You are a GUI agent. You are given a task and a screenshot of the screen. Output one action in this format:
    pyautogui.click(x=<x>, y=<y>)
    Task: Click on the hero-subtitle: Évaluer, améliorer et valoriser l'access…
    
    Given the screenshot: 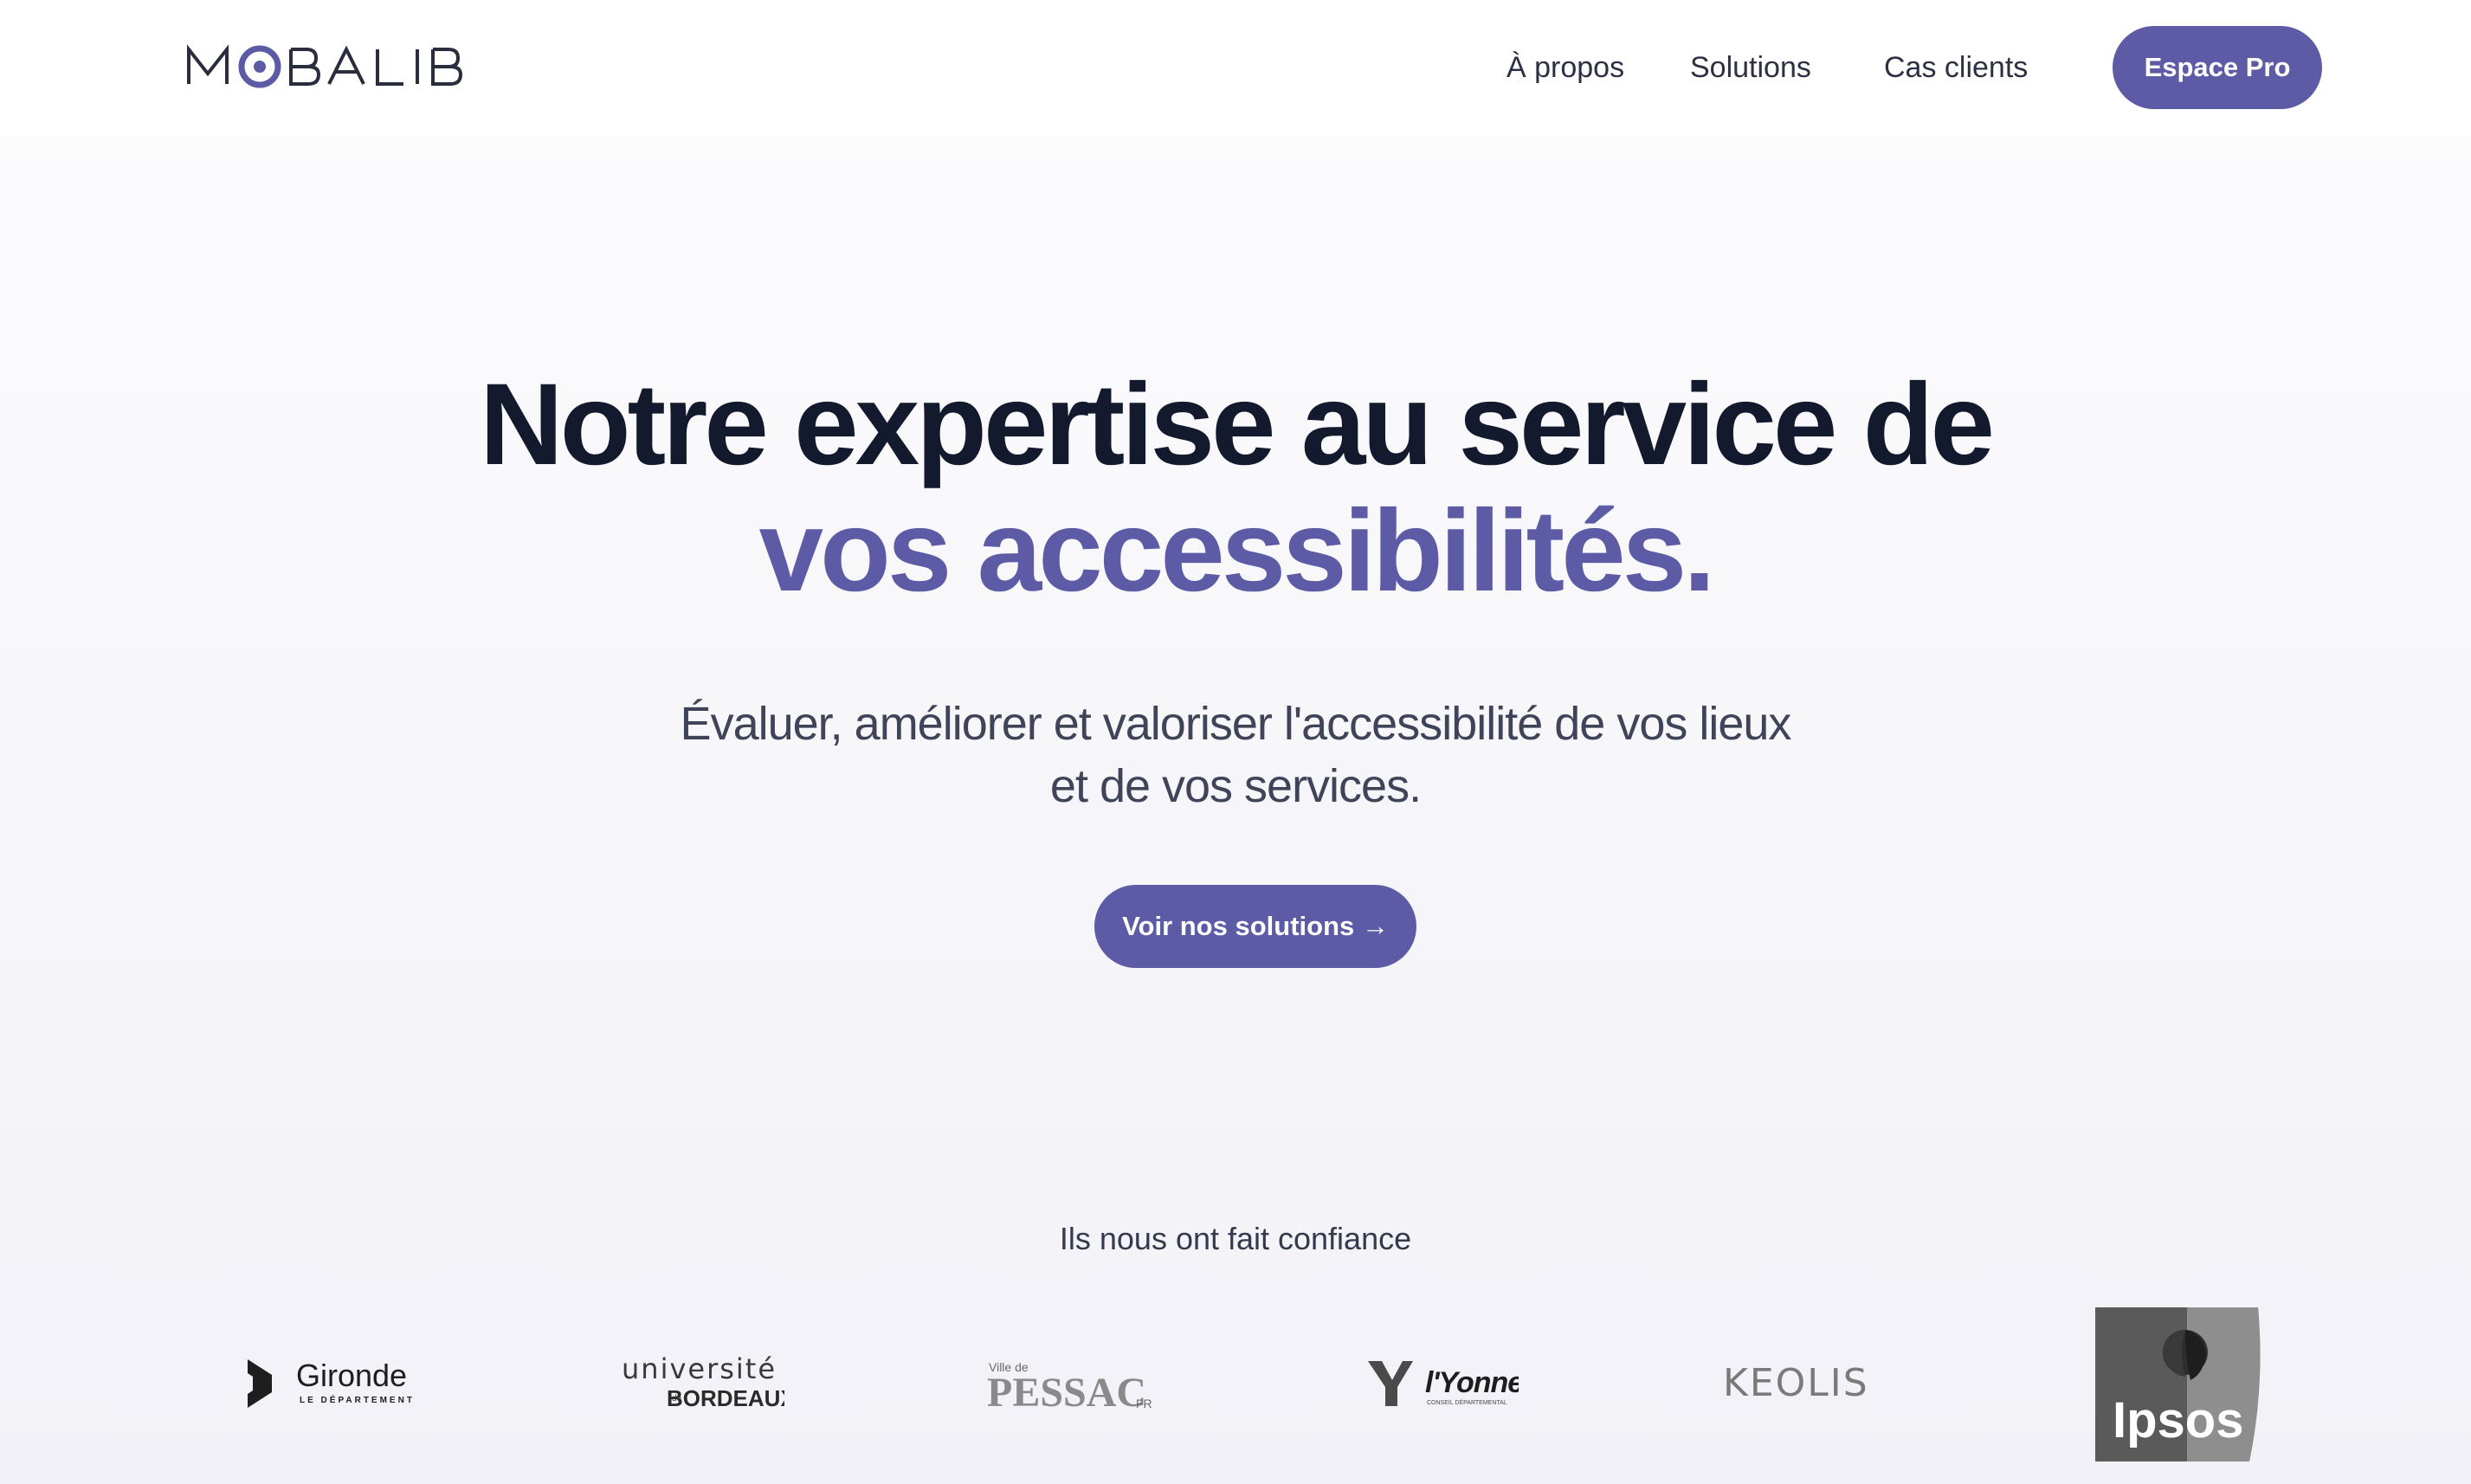 What is the action you would take?
    pyautogui.click(x=1235, y=755)
    